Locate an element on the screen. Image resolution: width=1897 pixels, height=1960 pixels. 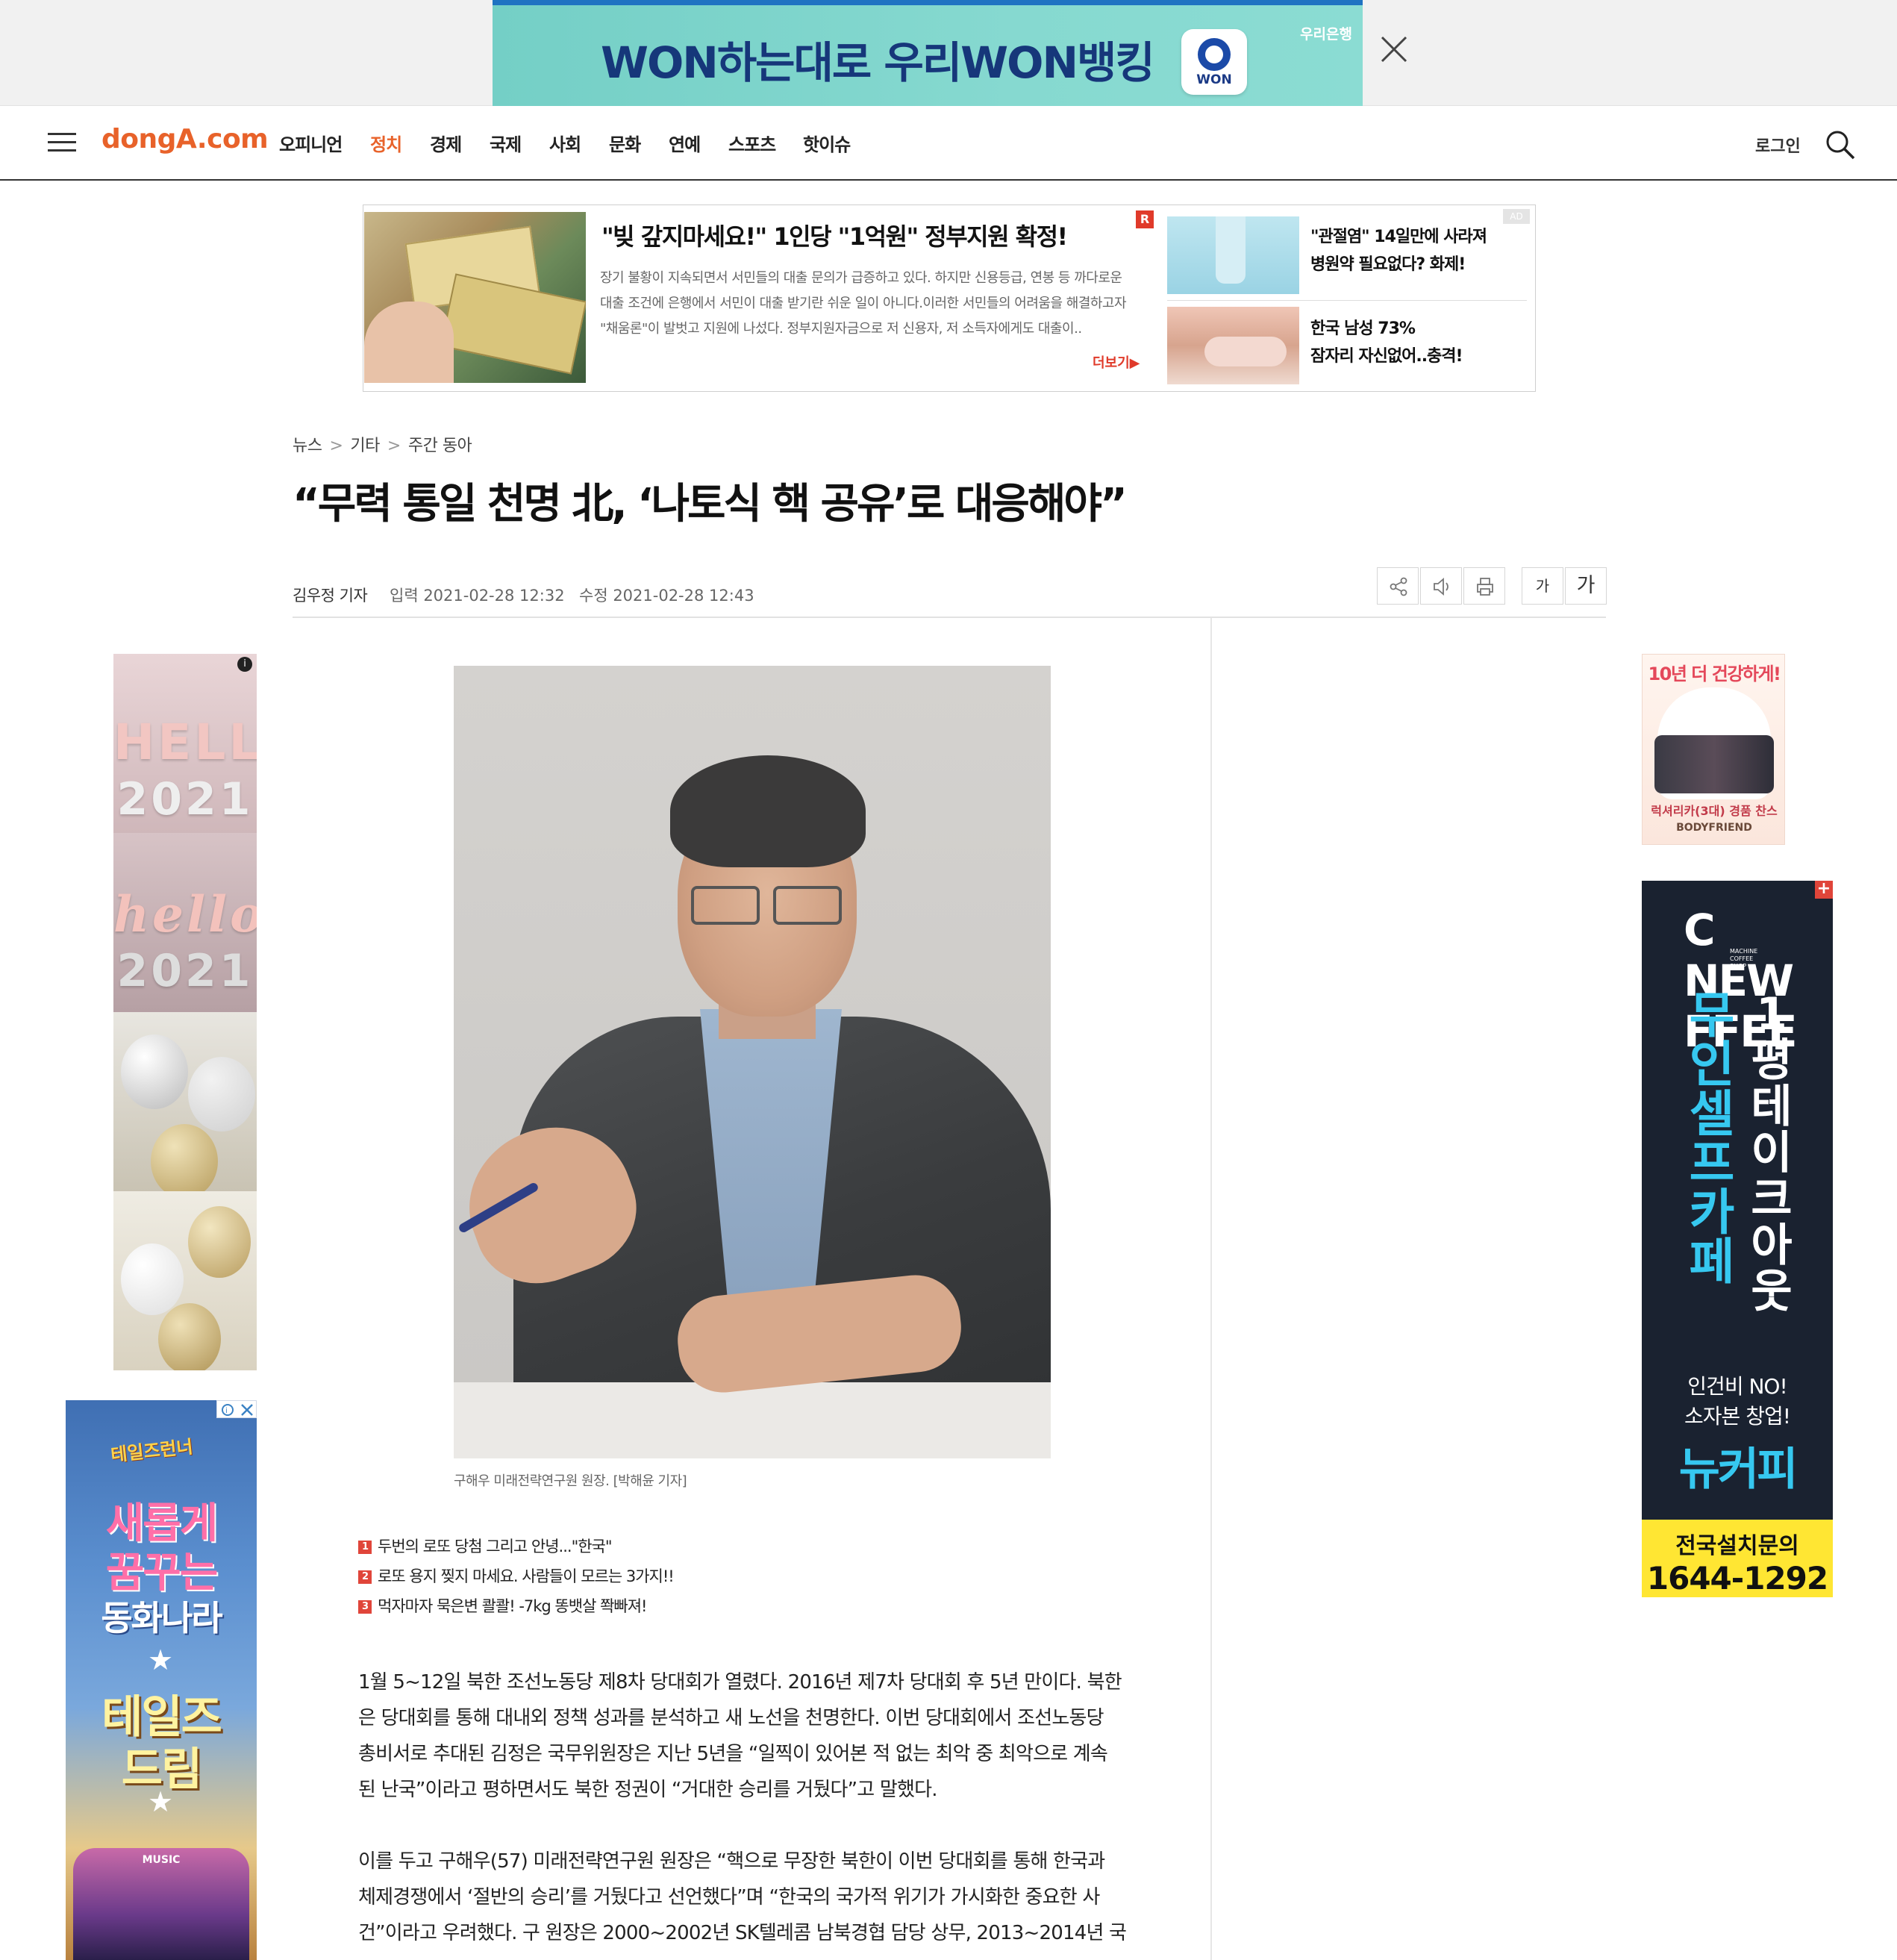
right-health-ad: 10년 더 건강하게! 럭셔리카(3대) 경품 찬스 BODYFRIEND is located at coordinates (1713, 750).